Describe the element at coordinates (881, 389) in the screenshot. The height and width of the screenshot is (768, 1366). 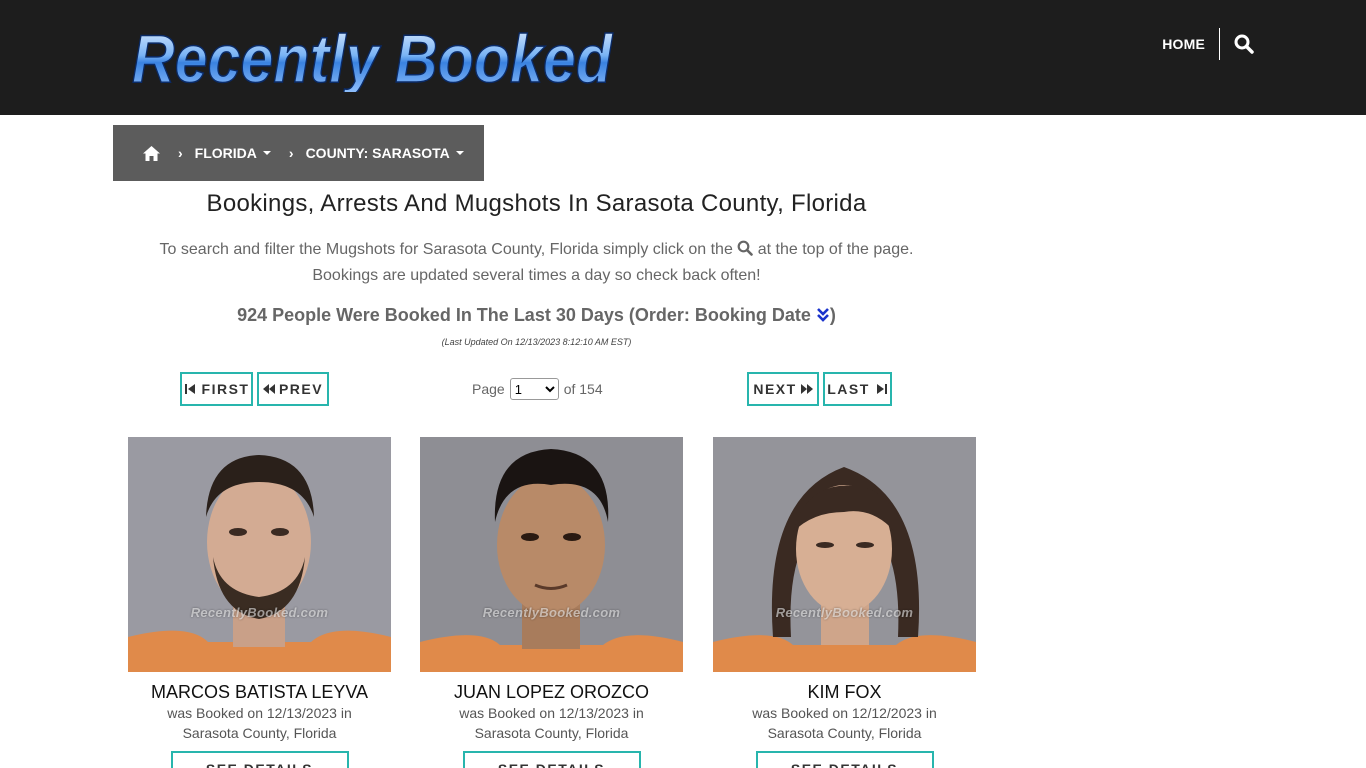
I see `skip-forward-icon` at that location.